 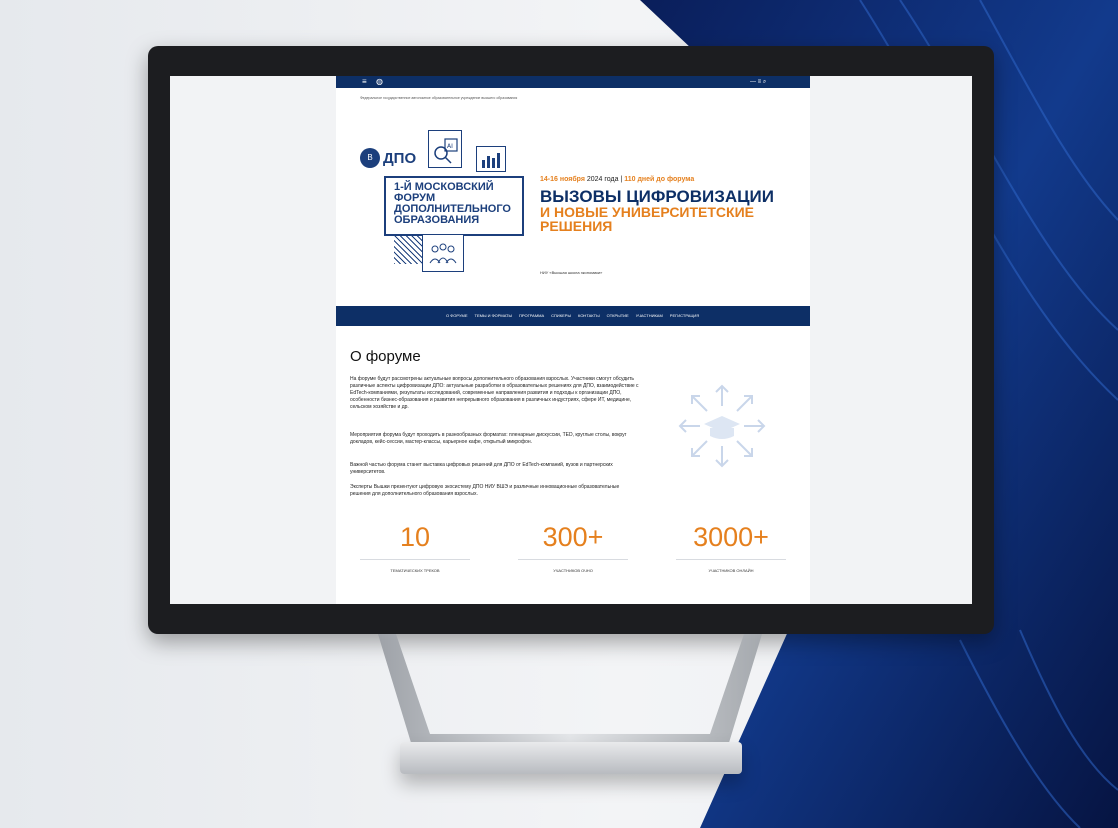 I want to click on analytics-chart-icon, so click(x=491, y=159).